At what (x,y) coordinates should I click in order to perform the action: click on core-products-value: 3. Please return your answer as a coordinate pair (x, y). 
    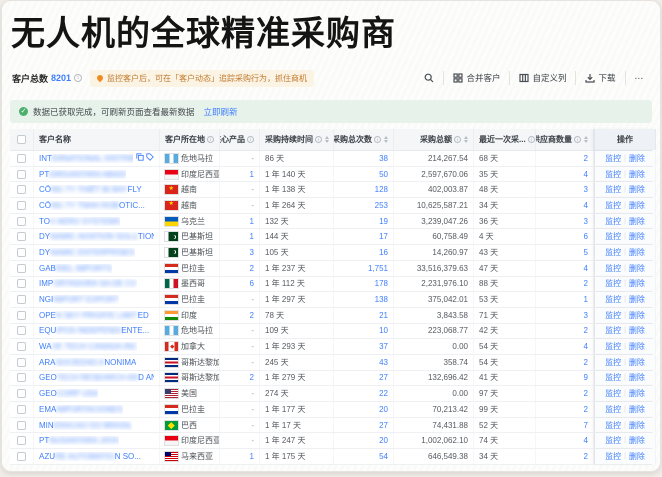
    Looking at the image, I should click on (252, 252).